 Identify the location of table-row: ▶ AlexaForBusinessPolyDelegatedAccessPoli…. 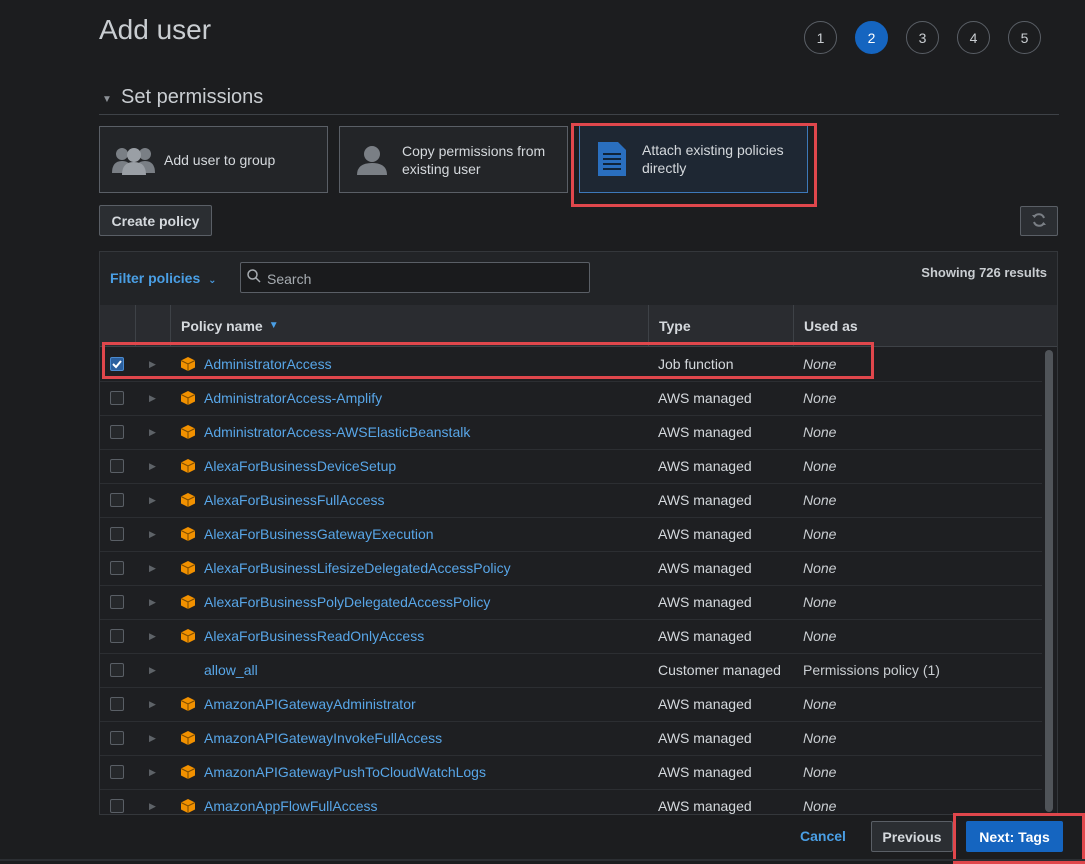
(571, 602).